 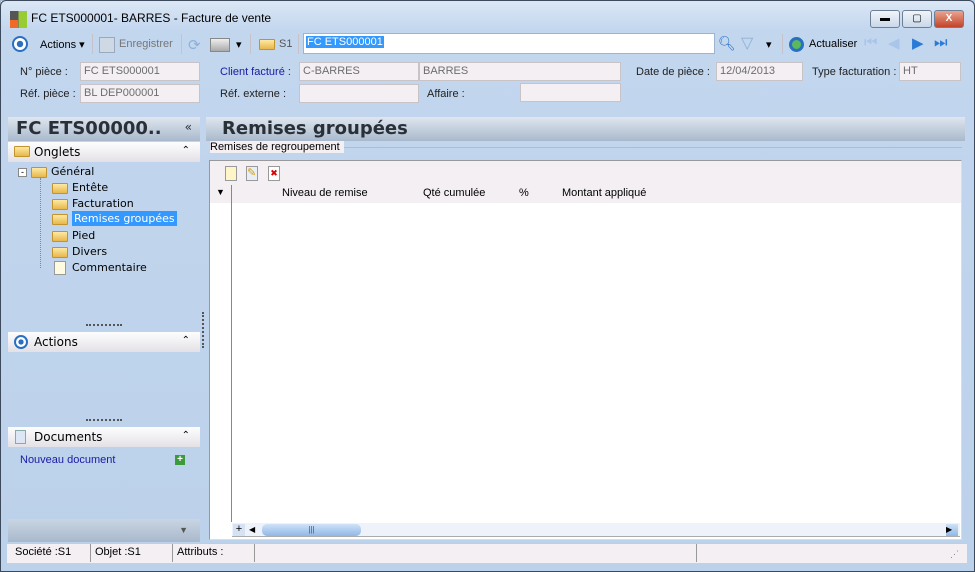 What do you see at coordinates (214, 553) in the screenshot?
I see `status-attributs: Attributs :` at bounding box center [214, 553].